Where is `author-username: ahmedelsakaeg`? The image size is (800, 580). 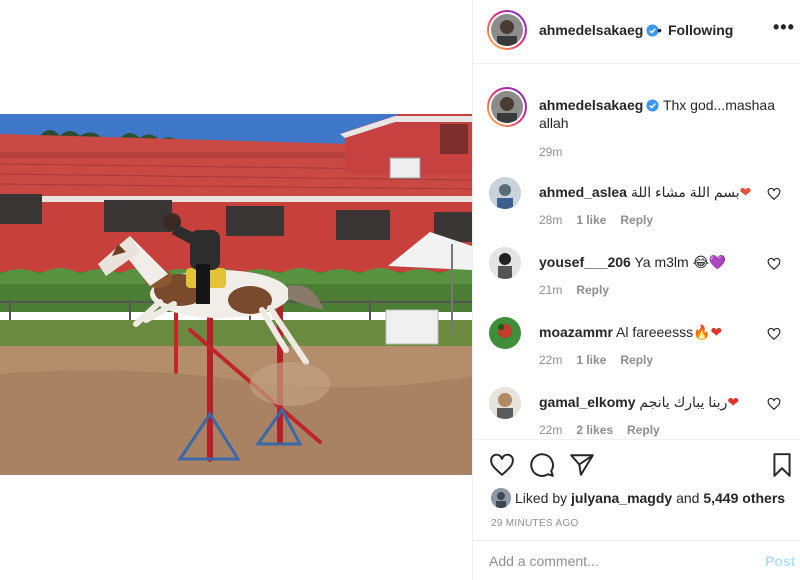
author-username: ahmedelsakaeg is located at coordinates (599, 30).